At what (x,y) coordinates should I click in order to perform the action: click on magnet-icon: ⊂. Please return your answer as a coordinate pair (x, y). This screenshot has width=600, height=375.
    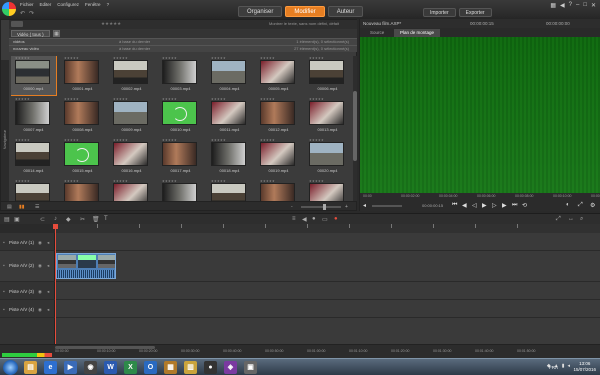
    Looking at the image, I should click on (42, 219).